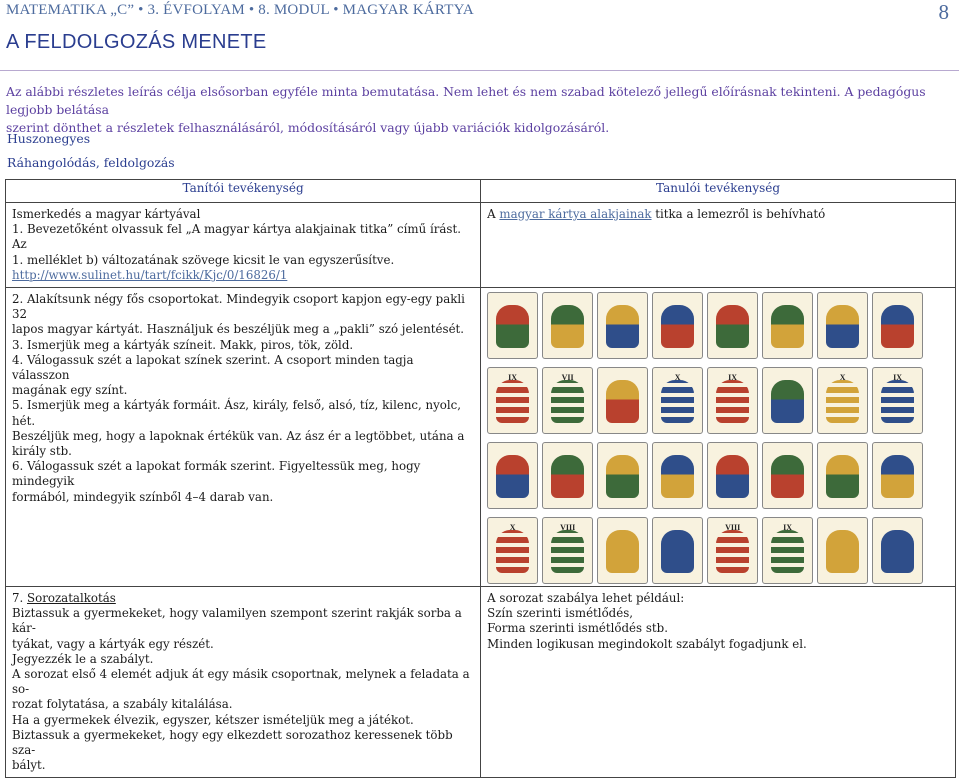 This screenshot has width=959, height=778. What do you see at coordinates (586, 598) in the screenshot?
I see `student-line: A sorozat szabálya lehet például:` at bounding box center [586, 598].